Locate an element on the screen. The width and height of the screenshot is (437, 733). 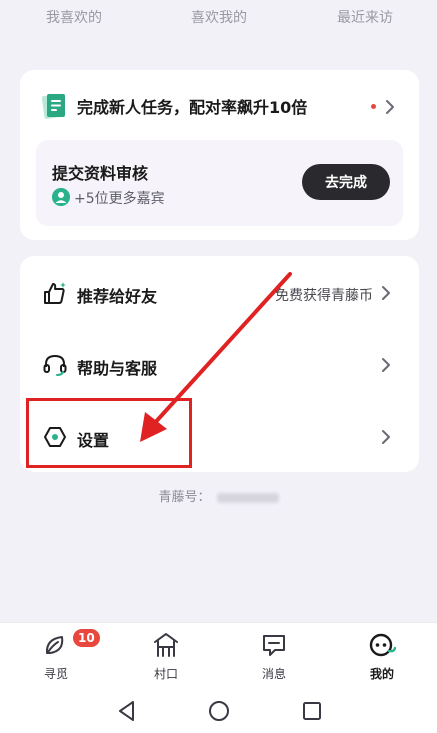
menu-item-settings: 设置 is located at coordinates (219, 436).